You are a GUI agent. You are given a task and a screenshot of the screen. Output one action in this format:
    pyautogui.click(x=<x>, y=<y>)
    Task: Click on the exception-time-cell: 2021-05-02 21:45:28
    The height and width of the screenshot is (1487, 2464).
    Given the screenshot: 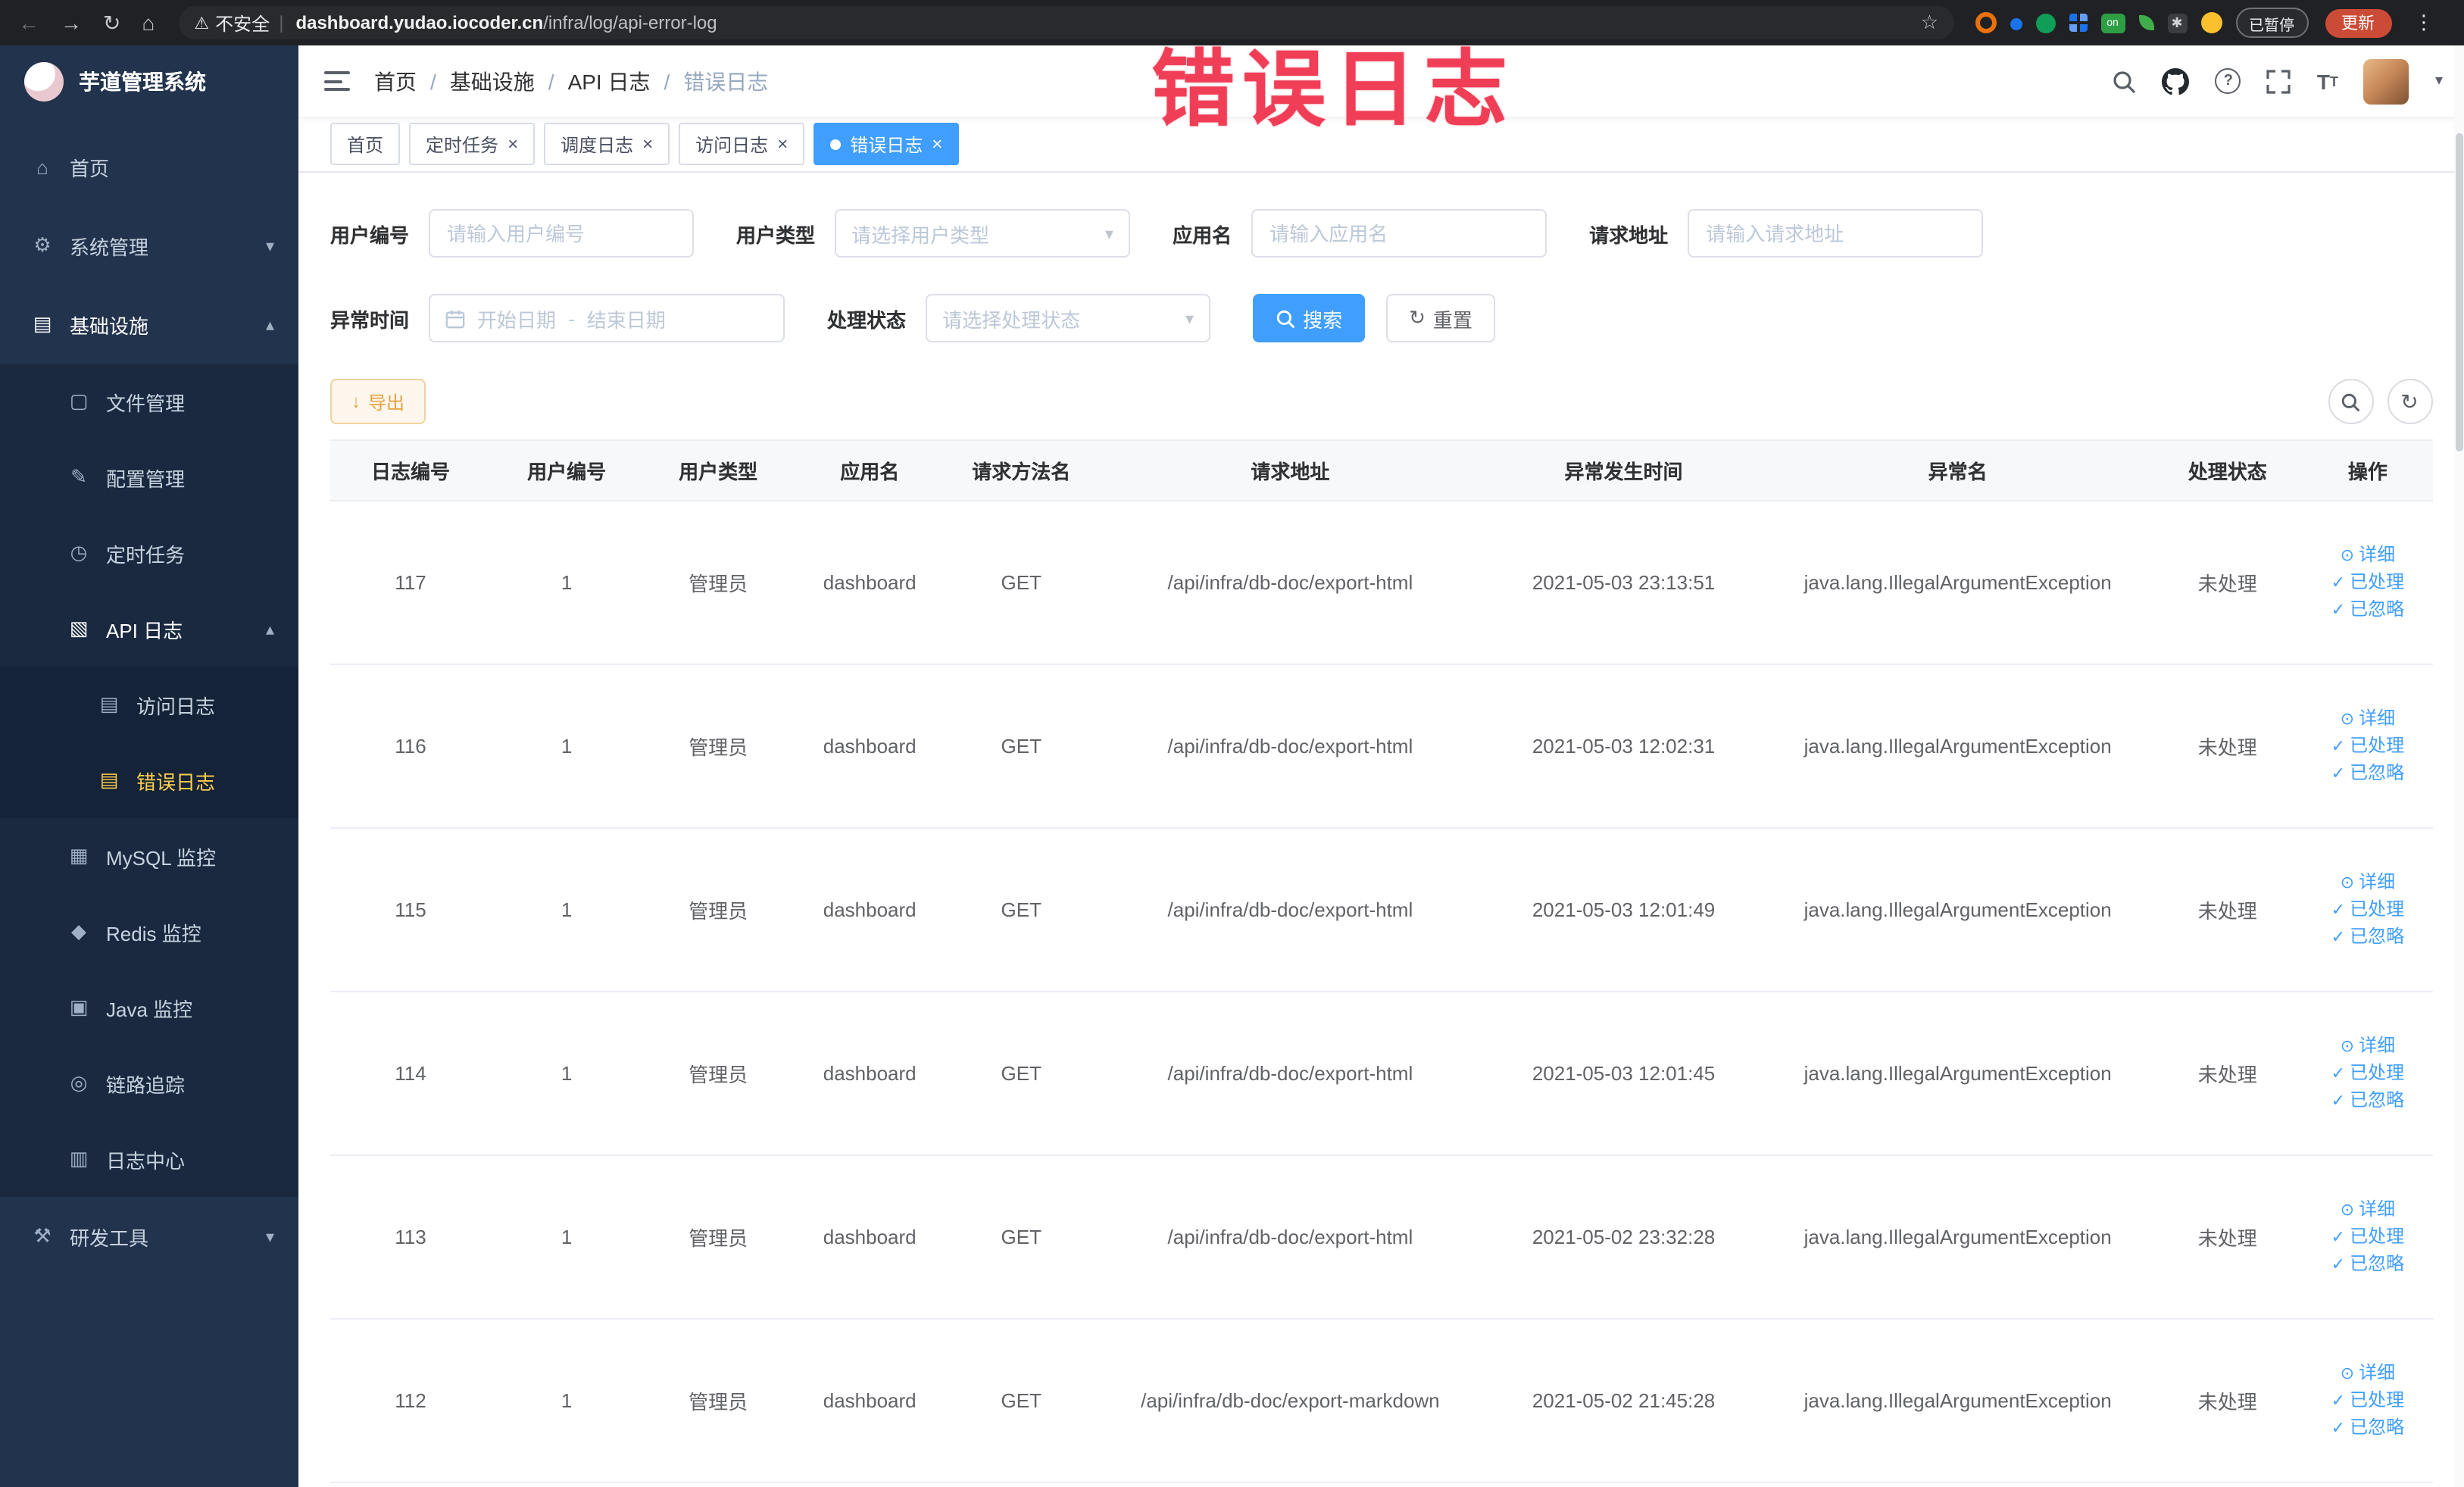 What is the action you would take?
    pyautogui.click(x=1623, y=1401)
    